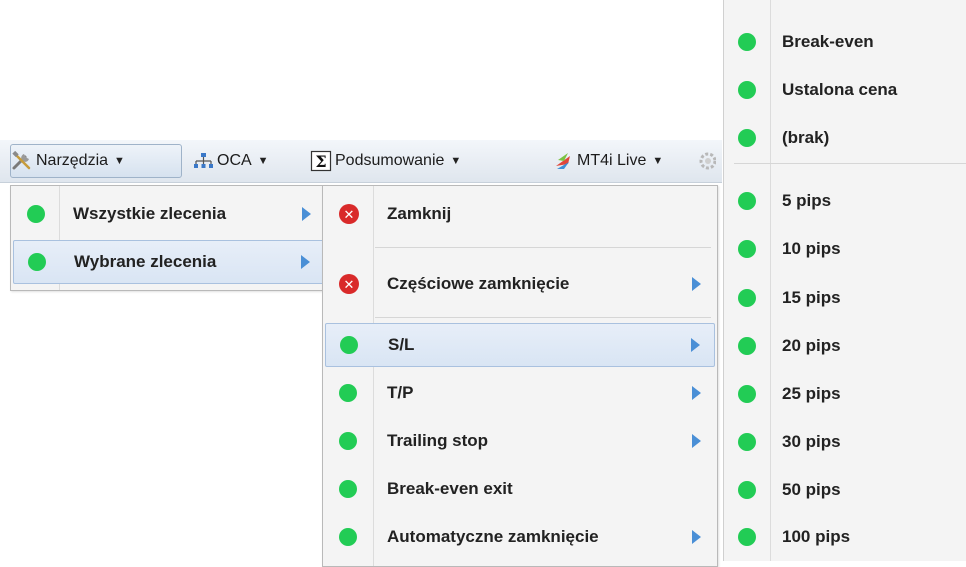 Image resolution: width=966 pixels, height=567 pixels. Describe the element at coordinates (520, 393) in the screenshot. I see `menu-item-take-profit: T/P` at that location.